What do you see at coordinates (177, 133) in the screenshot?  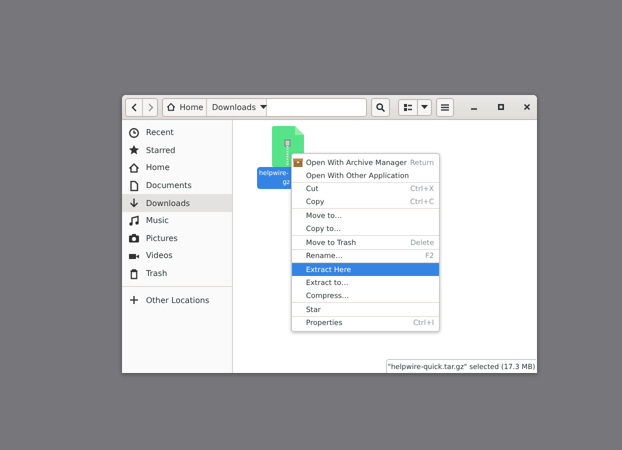 I see `sidebar-item: Recent` at bounding box center [177, 133].